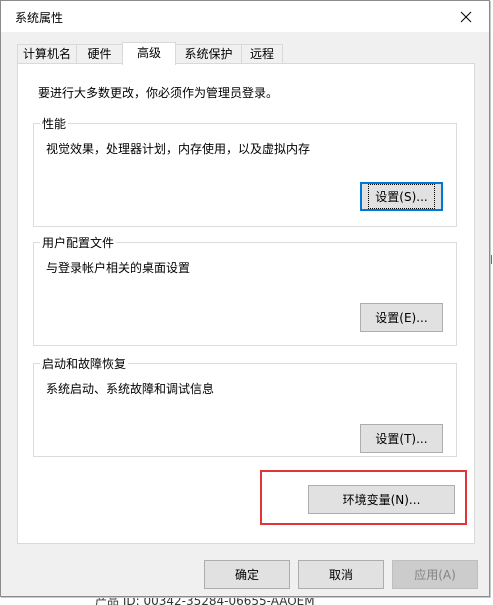 This screenshot has height=605, width=493. What do you see at coordinates (245, 16) in the screenshot?
I see `dialog-titlebar: 系统属性` at bounding box center [245, 16].